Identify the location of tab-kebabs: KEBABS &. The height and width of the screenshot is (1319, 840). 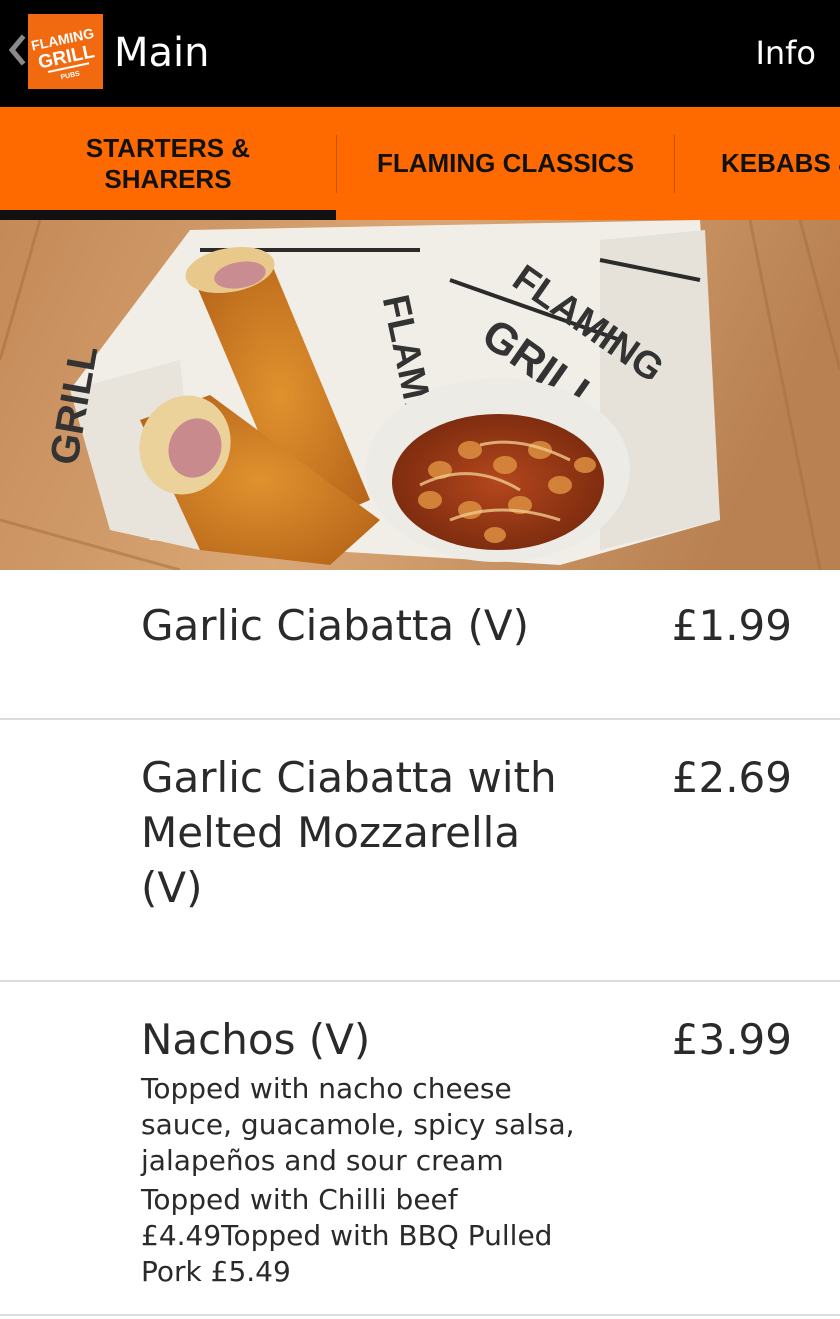
(757, 163).